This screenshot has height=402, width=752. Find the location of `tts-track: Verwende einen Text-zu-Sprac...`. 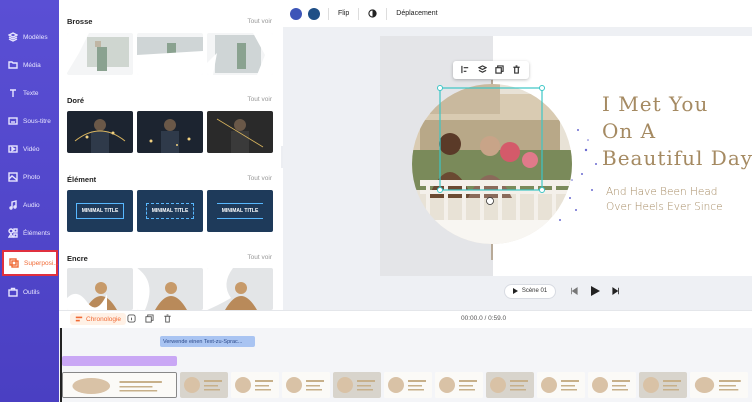

tts-track: Verwende einen Text-zu-Sprac... is located at coordinates (207, 341).